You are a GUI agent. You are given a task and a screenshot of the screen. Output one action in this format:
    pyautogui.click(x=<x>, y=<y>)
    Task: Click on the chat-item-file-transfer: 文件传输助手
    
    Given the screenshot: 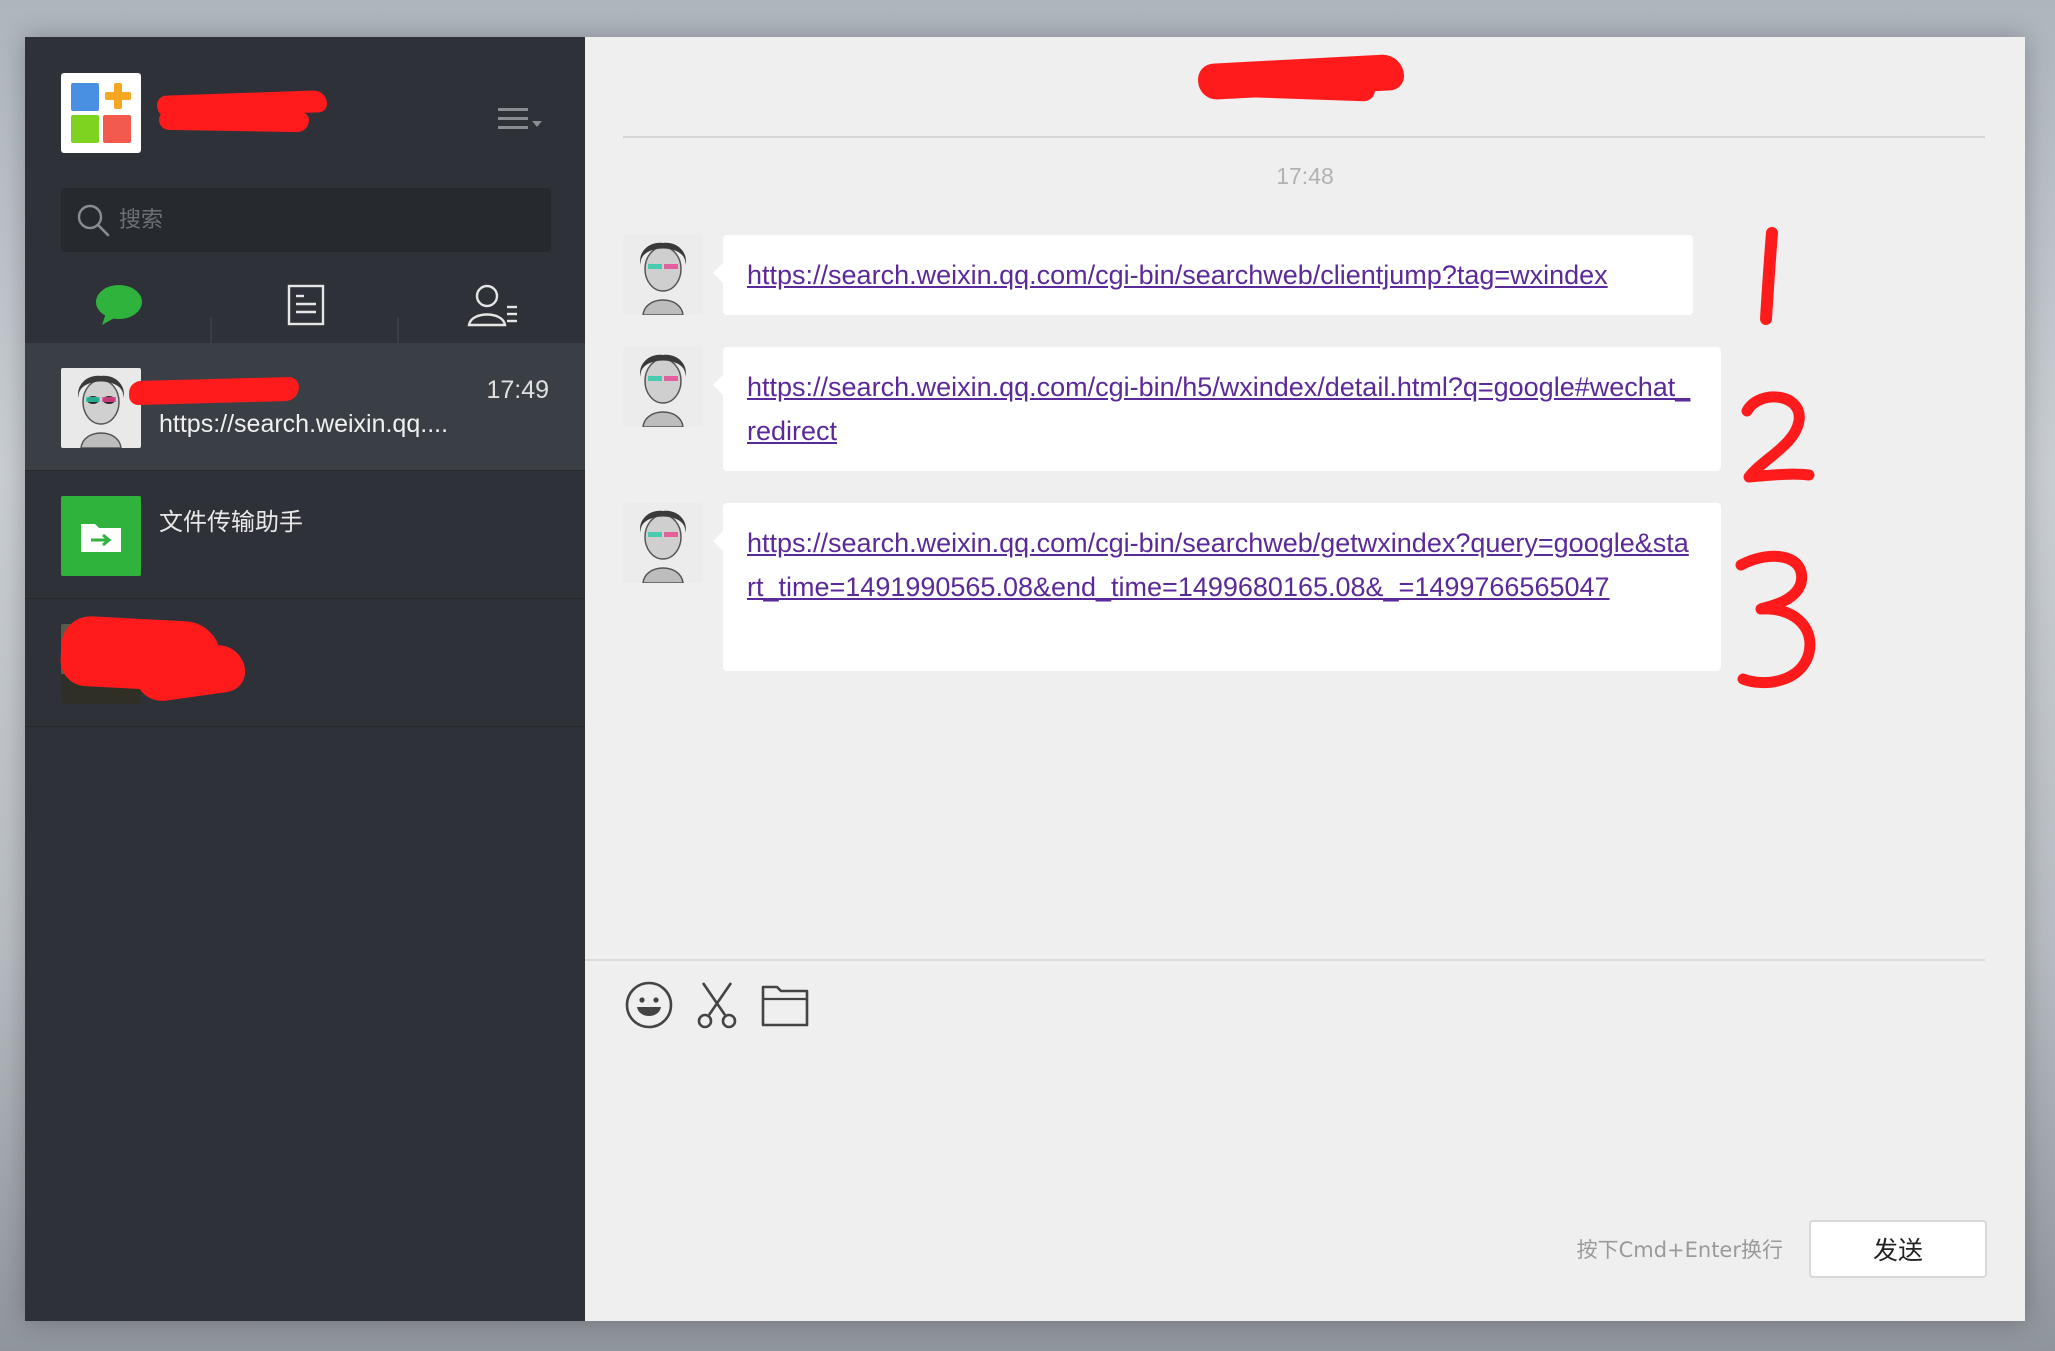 What is the action you would take?
    pyautogui.click(x=305, y=535)
    